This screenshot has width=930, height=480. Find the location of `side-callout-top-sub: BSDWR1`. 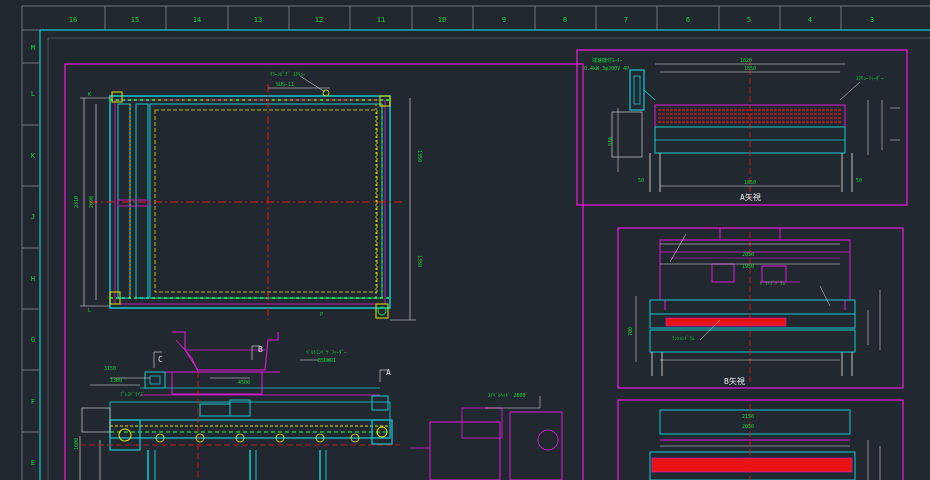

side-callout-top-sub: BSDWR1 is located at coordinates (327, 361).